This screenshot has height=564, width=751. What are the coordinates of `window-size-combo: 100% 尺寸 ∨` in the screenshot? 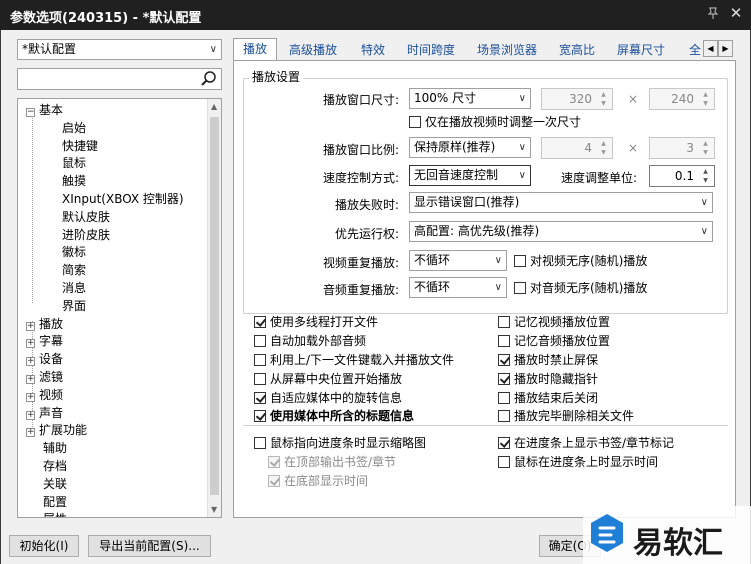 It's located at (470, 98).